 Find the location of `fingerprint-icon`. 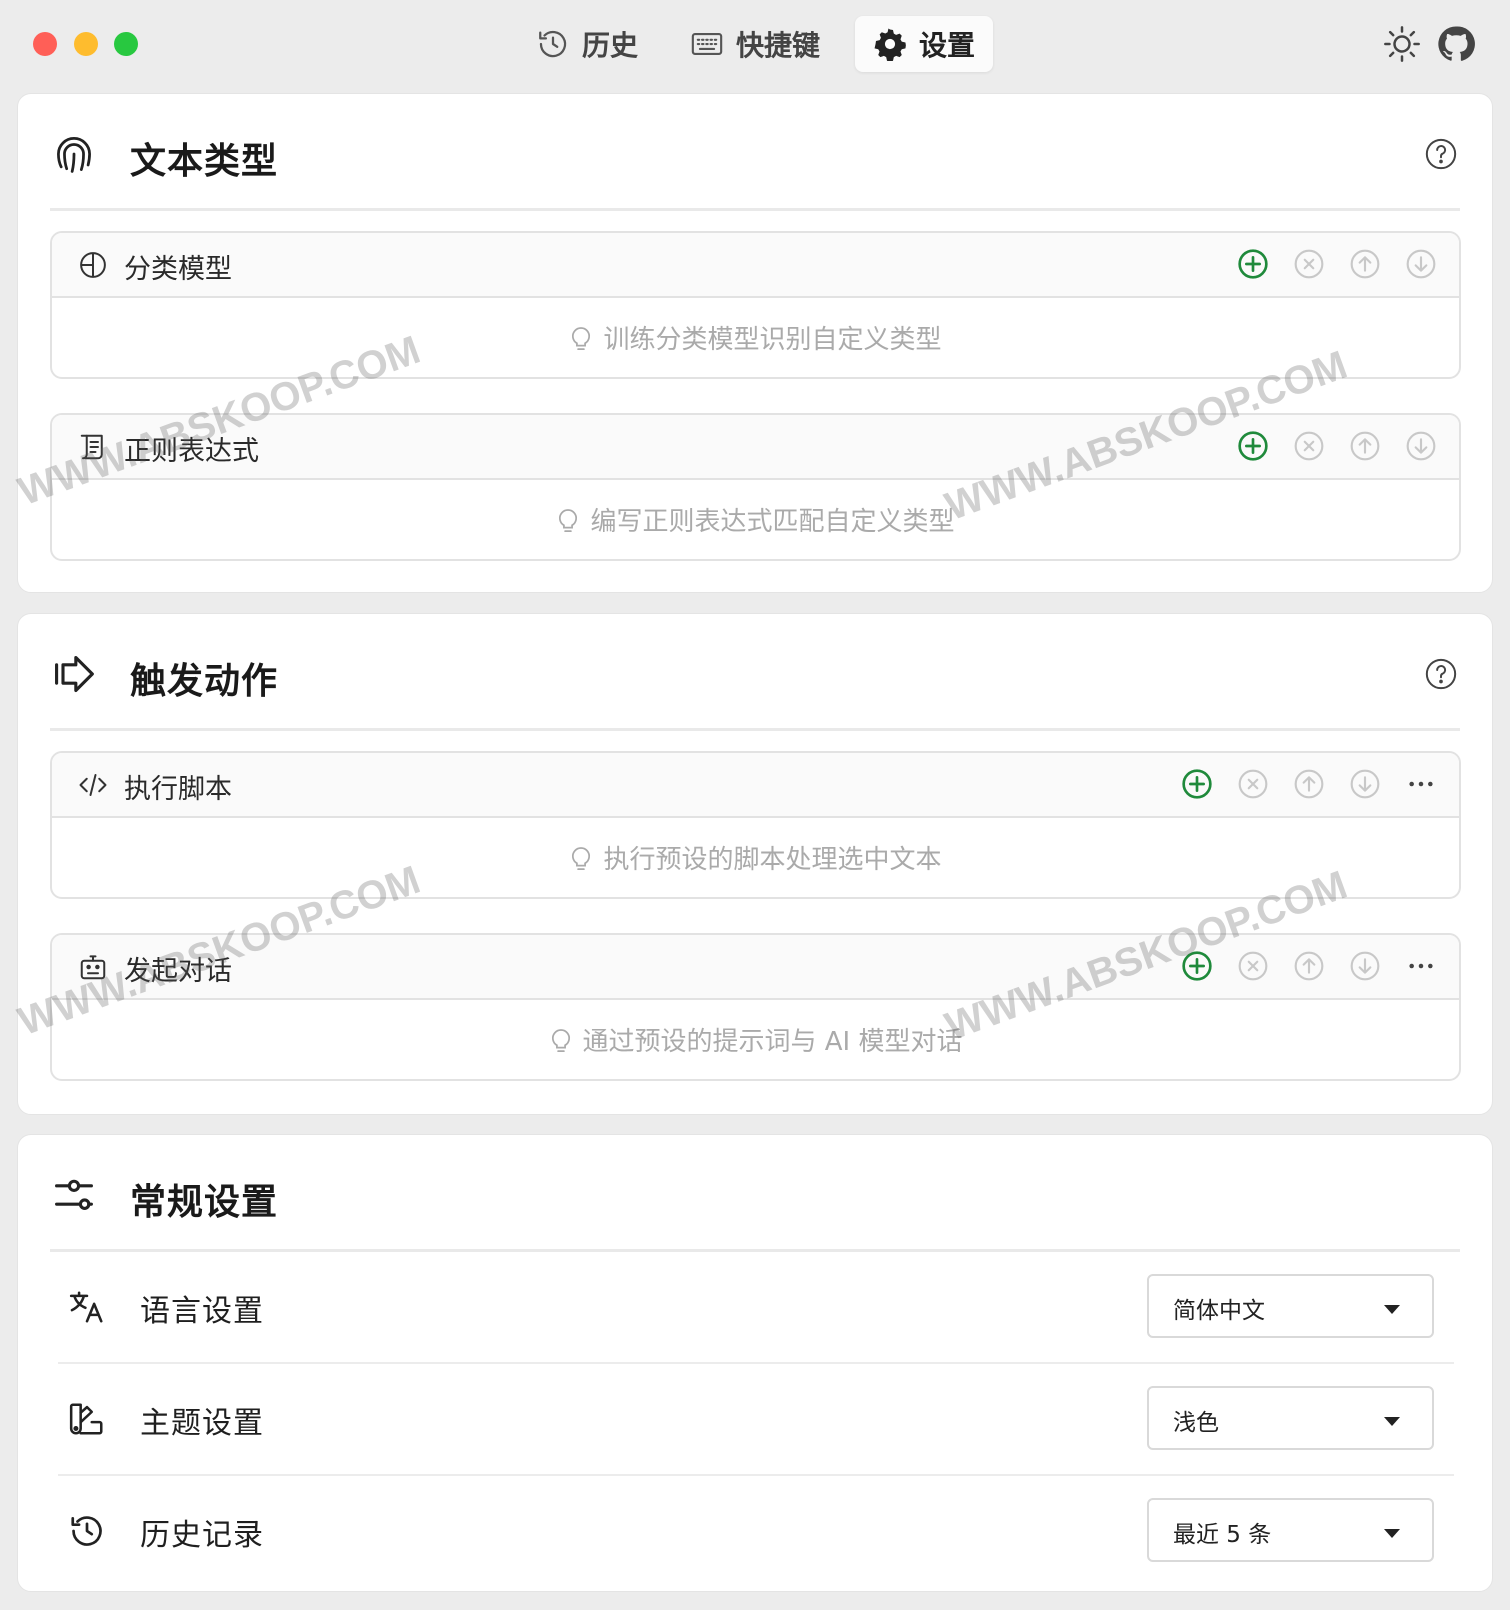

fingerprint-icon is located at coordinates (74, 155).